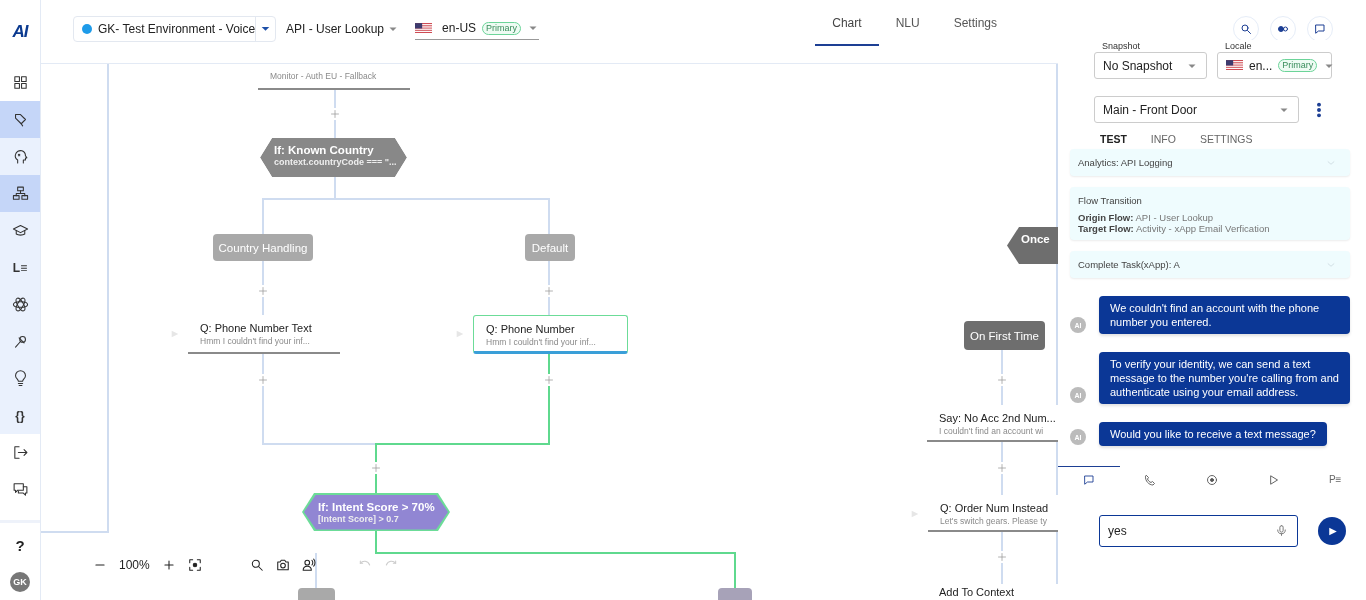  I want to click on snapshot-select: No Snapshot, so click(1150, 65).